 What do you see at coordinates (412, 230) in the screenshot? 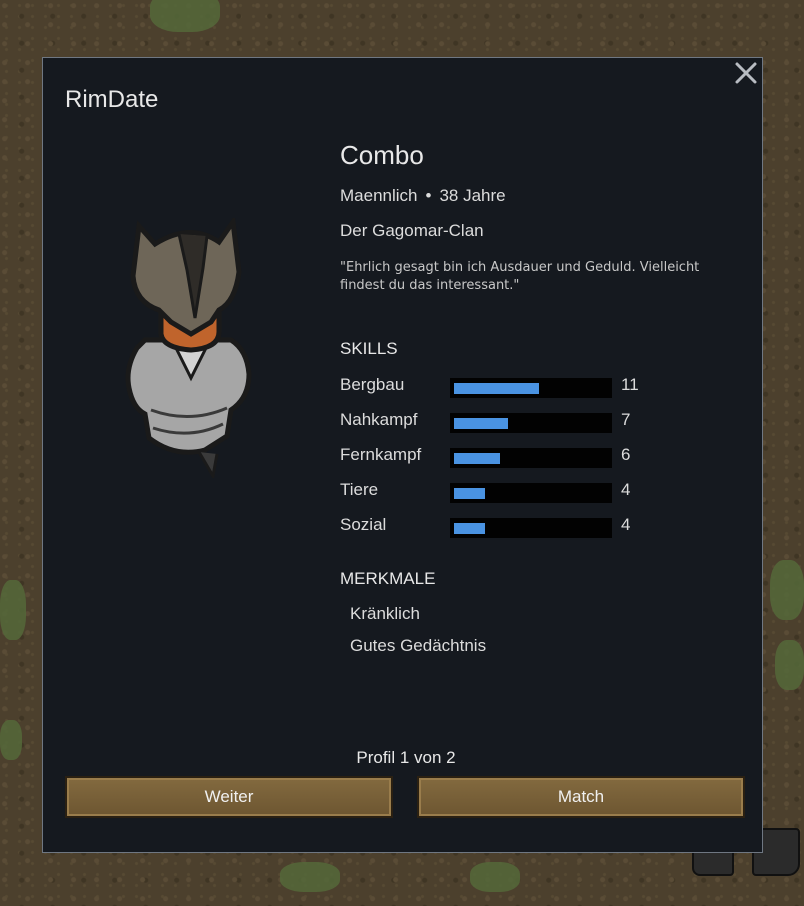
I see `pawn-faction: Der Gagomar-Clan` at bounding box center [412, 230].